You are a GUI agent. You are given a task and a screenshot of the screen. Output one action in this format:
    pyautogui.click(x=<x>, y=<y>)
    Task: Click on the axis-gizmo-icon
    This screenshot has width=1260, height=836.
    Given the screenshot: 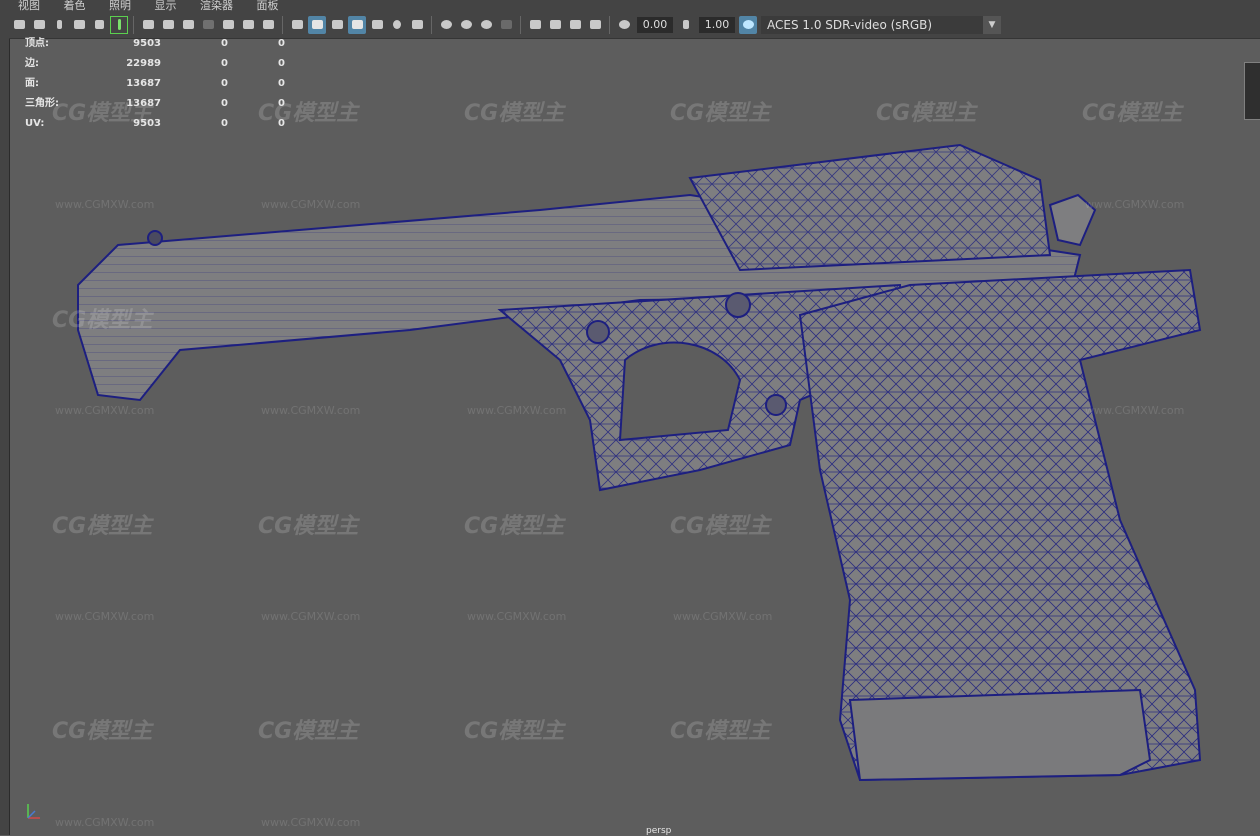 What is the action you would take?
    pyautogui.click(x=33, y=811)
    